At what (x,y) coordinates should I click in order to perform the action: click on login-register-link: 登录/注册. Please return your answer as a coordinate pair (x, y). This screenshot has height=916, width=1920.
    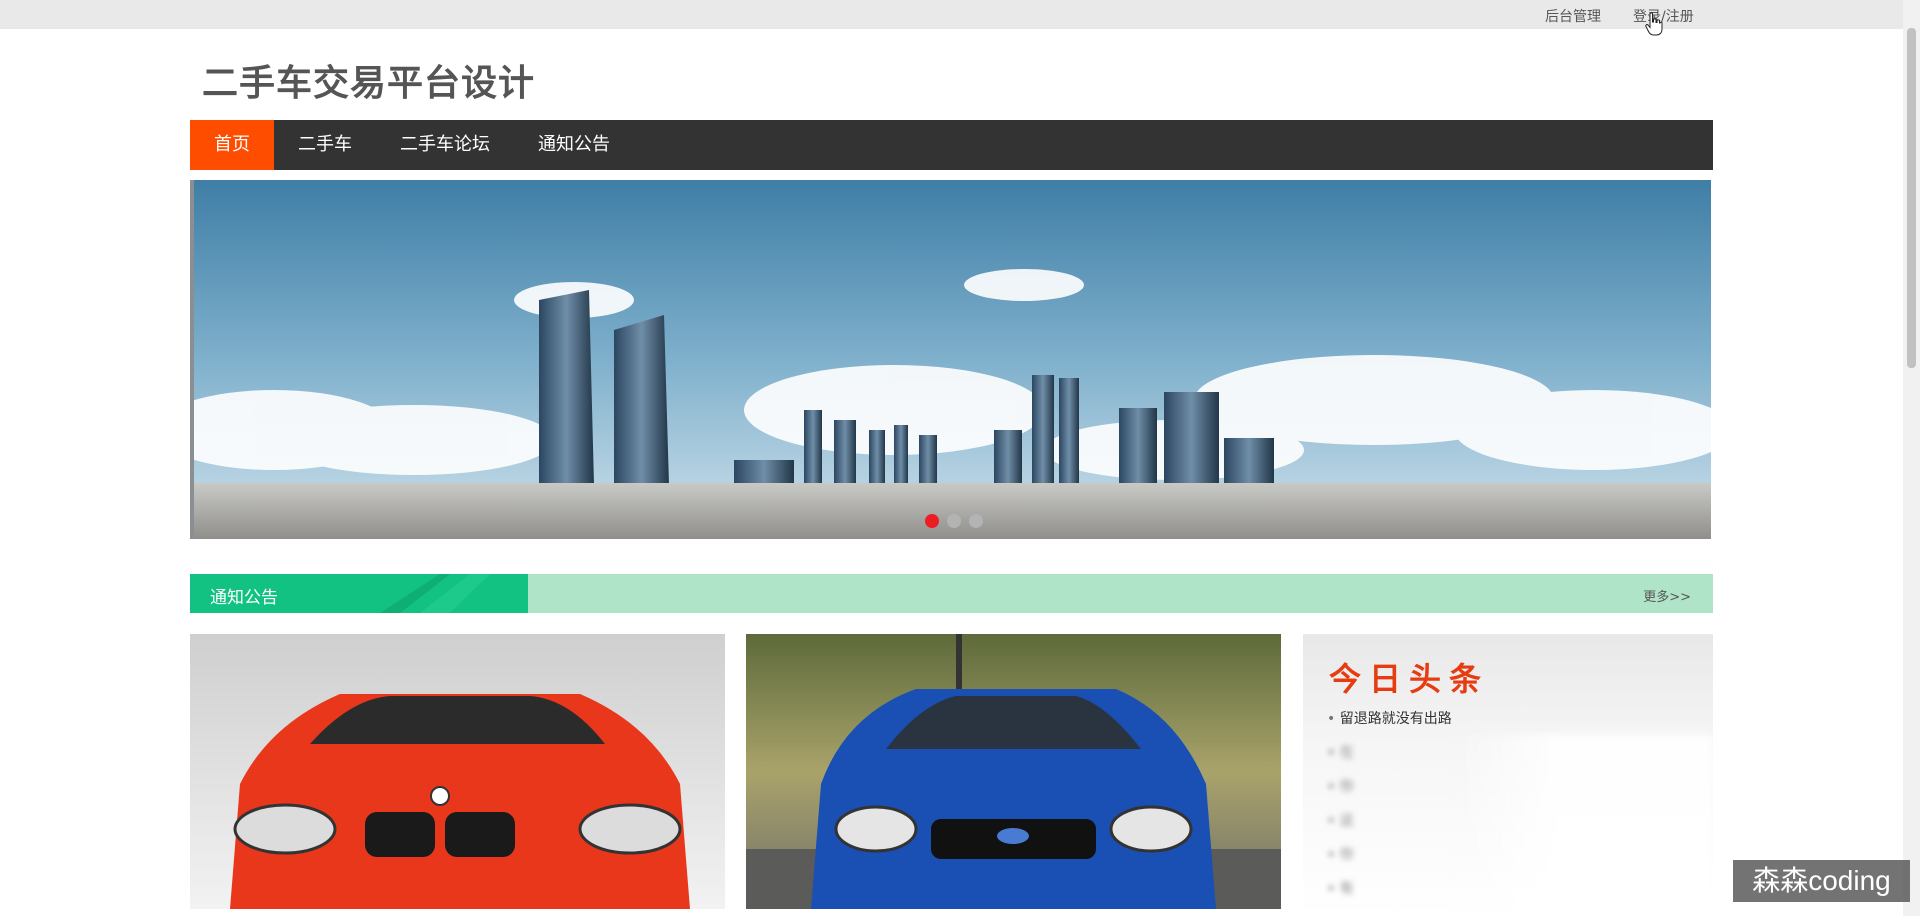
    Looking at the image, I should click on (1663, 16).